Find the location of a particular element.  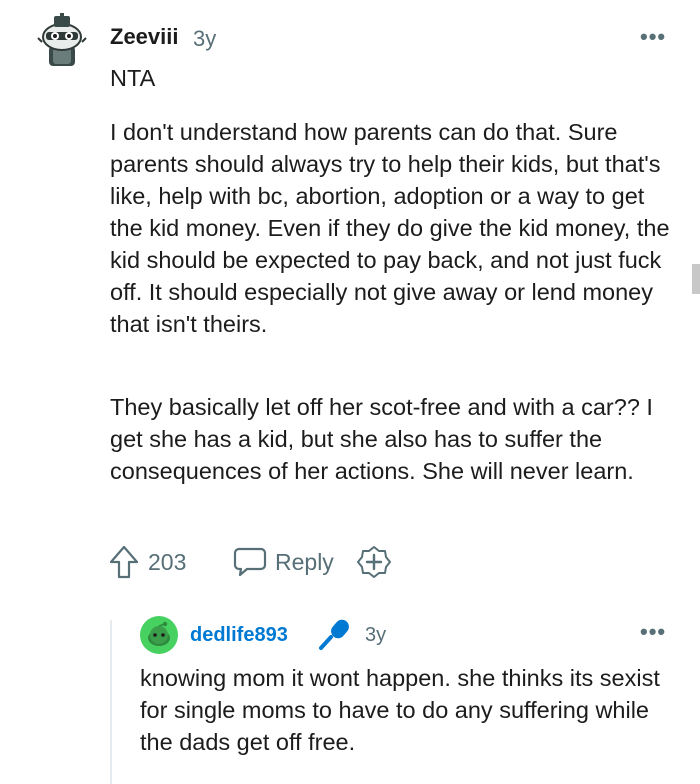

plus-circle-icon is located at coordinates (374, 562).